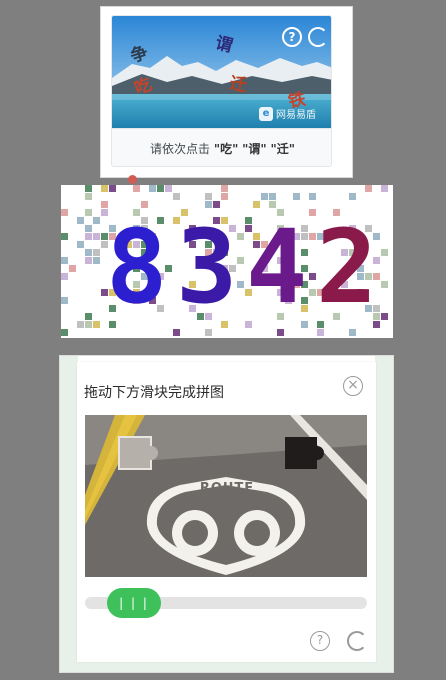 The width and height of the screenshot is (446, 680). Describe the element at coordinates (283, 149) in the screenshot. I see `target-char: "迁"` at that location.